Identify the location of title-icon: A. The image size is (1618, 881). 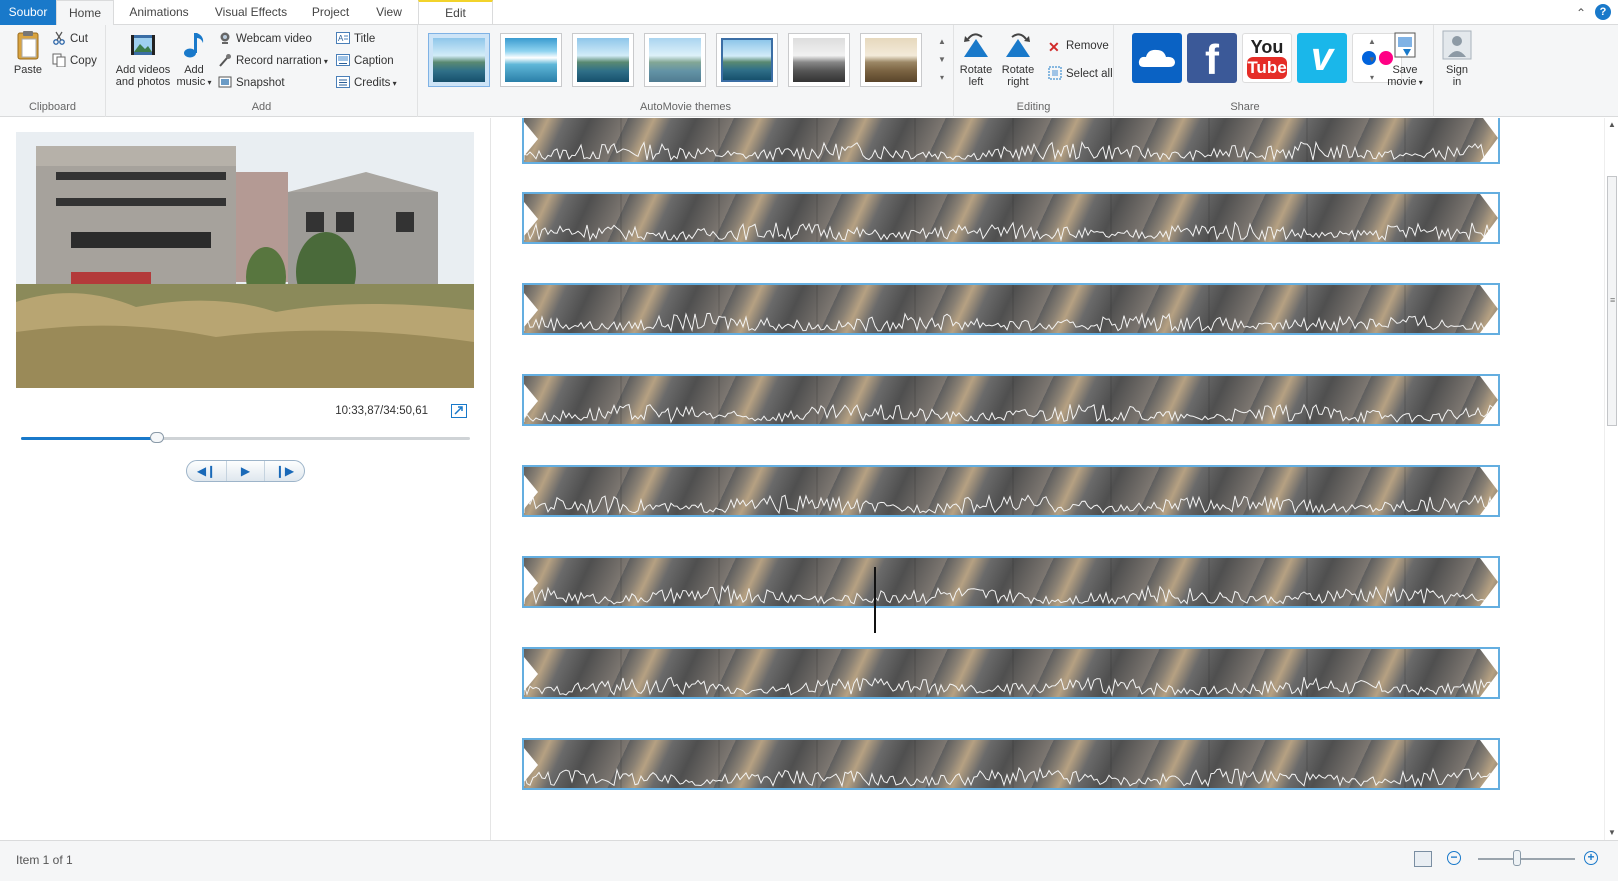
(343, 38).